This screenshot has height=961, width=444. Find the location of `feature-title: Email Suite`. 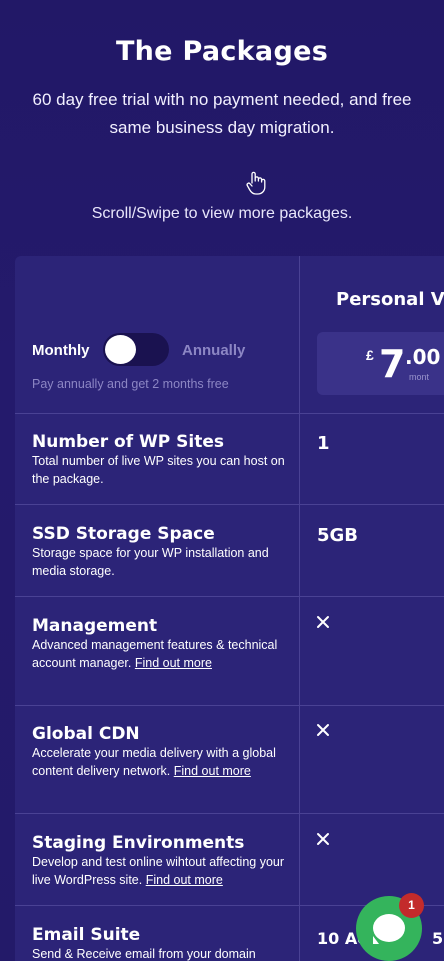

feature-title: Email Suite is located at coordinates (86, 935).